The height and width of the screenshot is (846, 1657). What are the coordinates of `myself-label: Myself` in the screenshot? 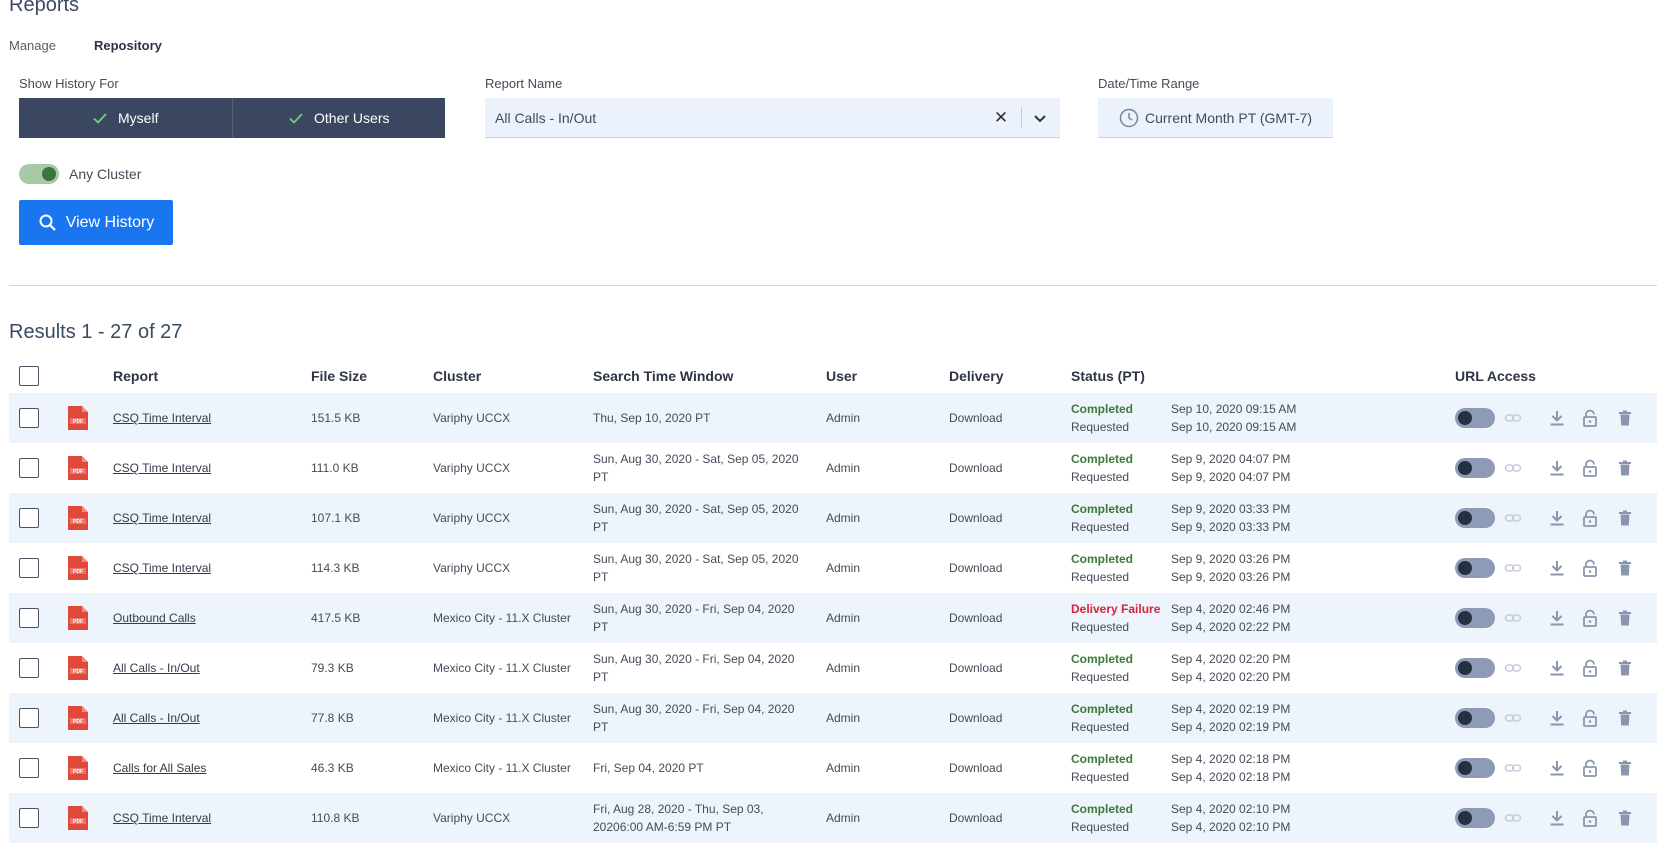 It's located at (138, 118).